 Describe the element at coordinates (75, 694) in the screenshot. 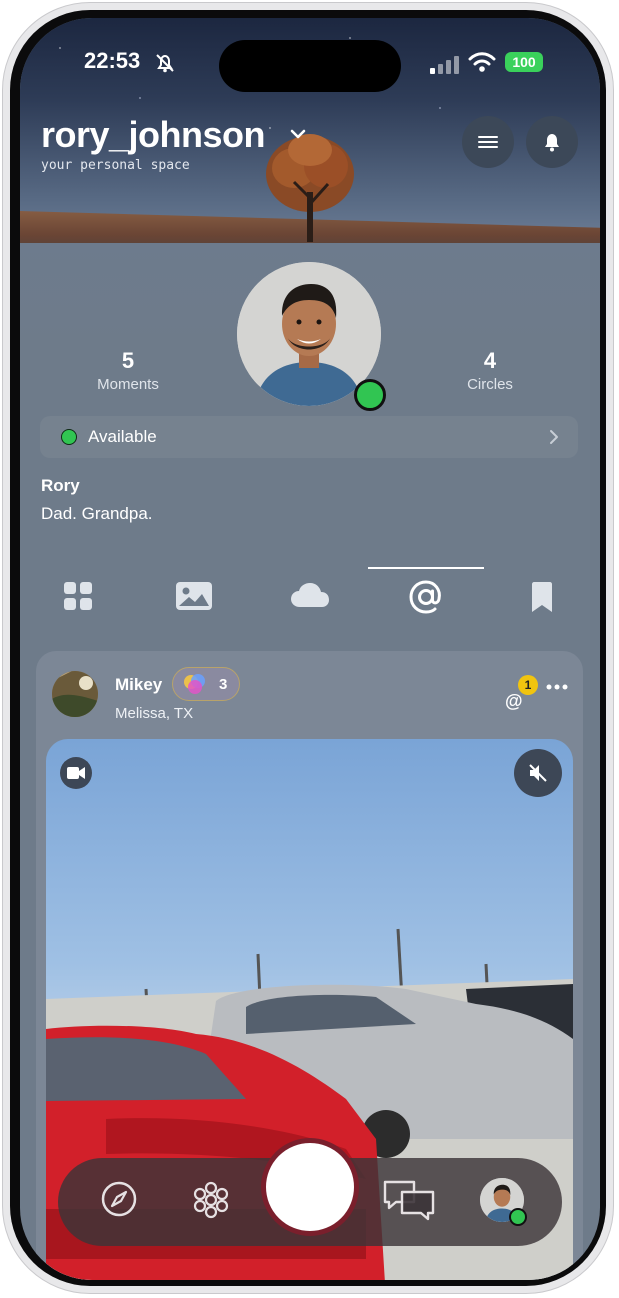

I see `post-author-avatar` at that location.